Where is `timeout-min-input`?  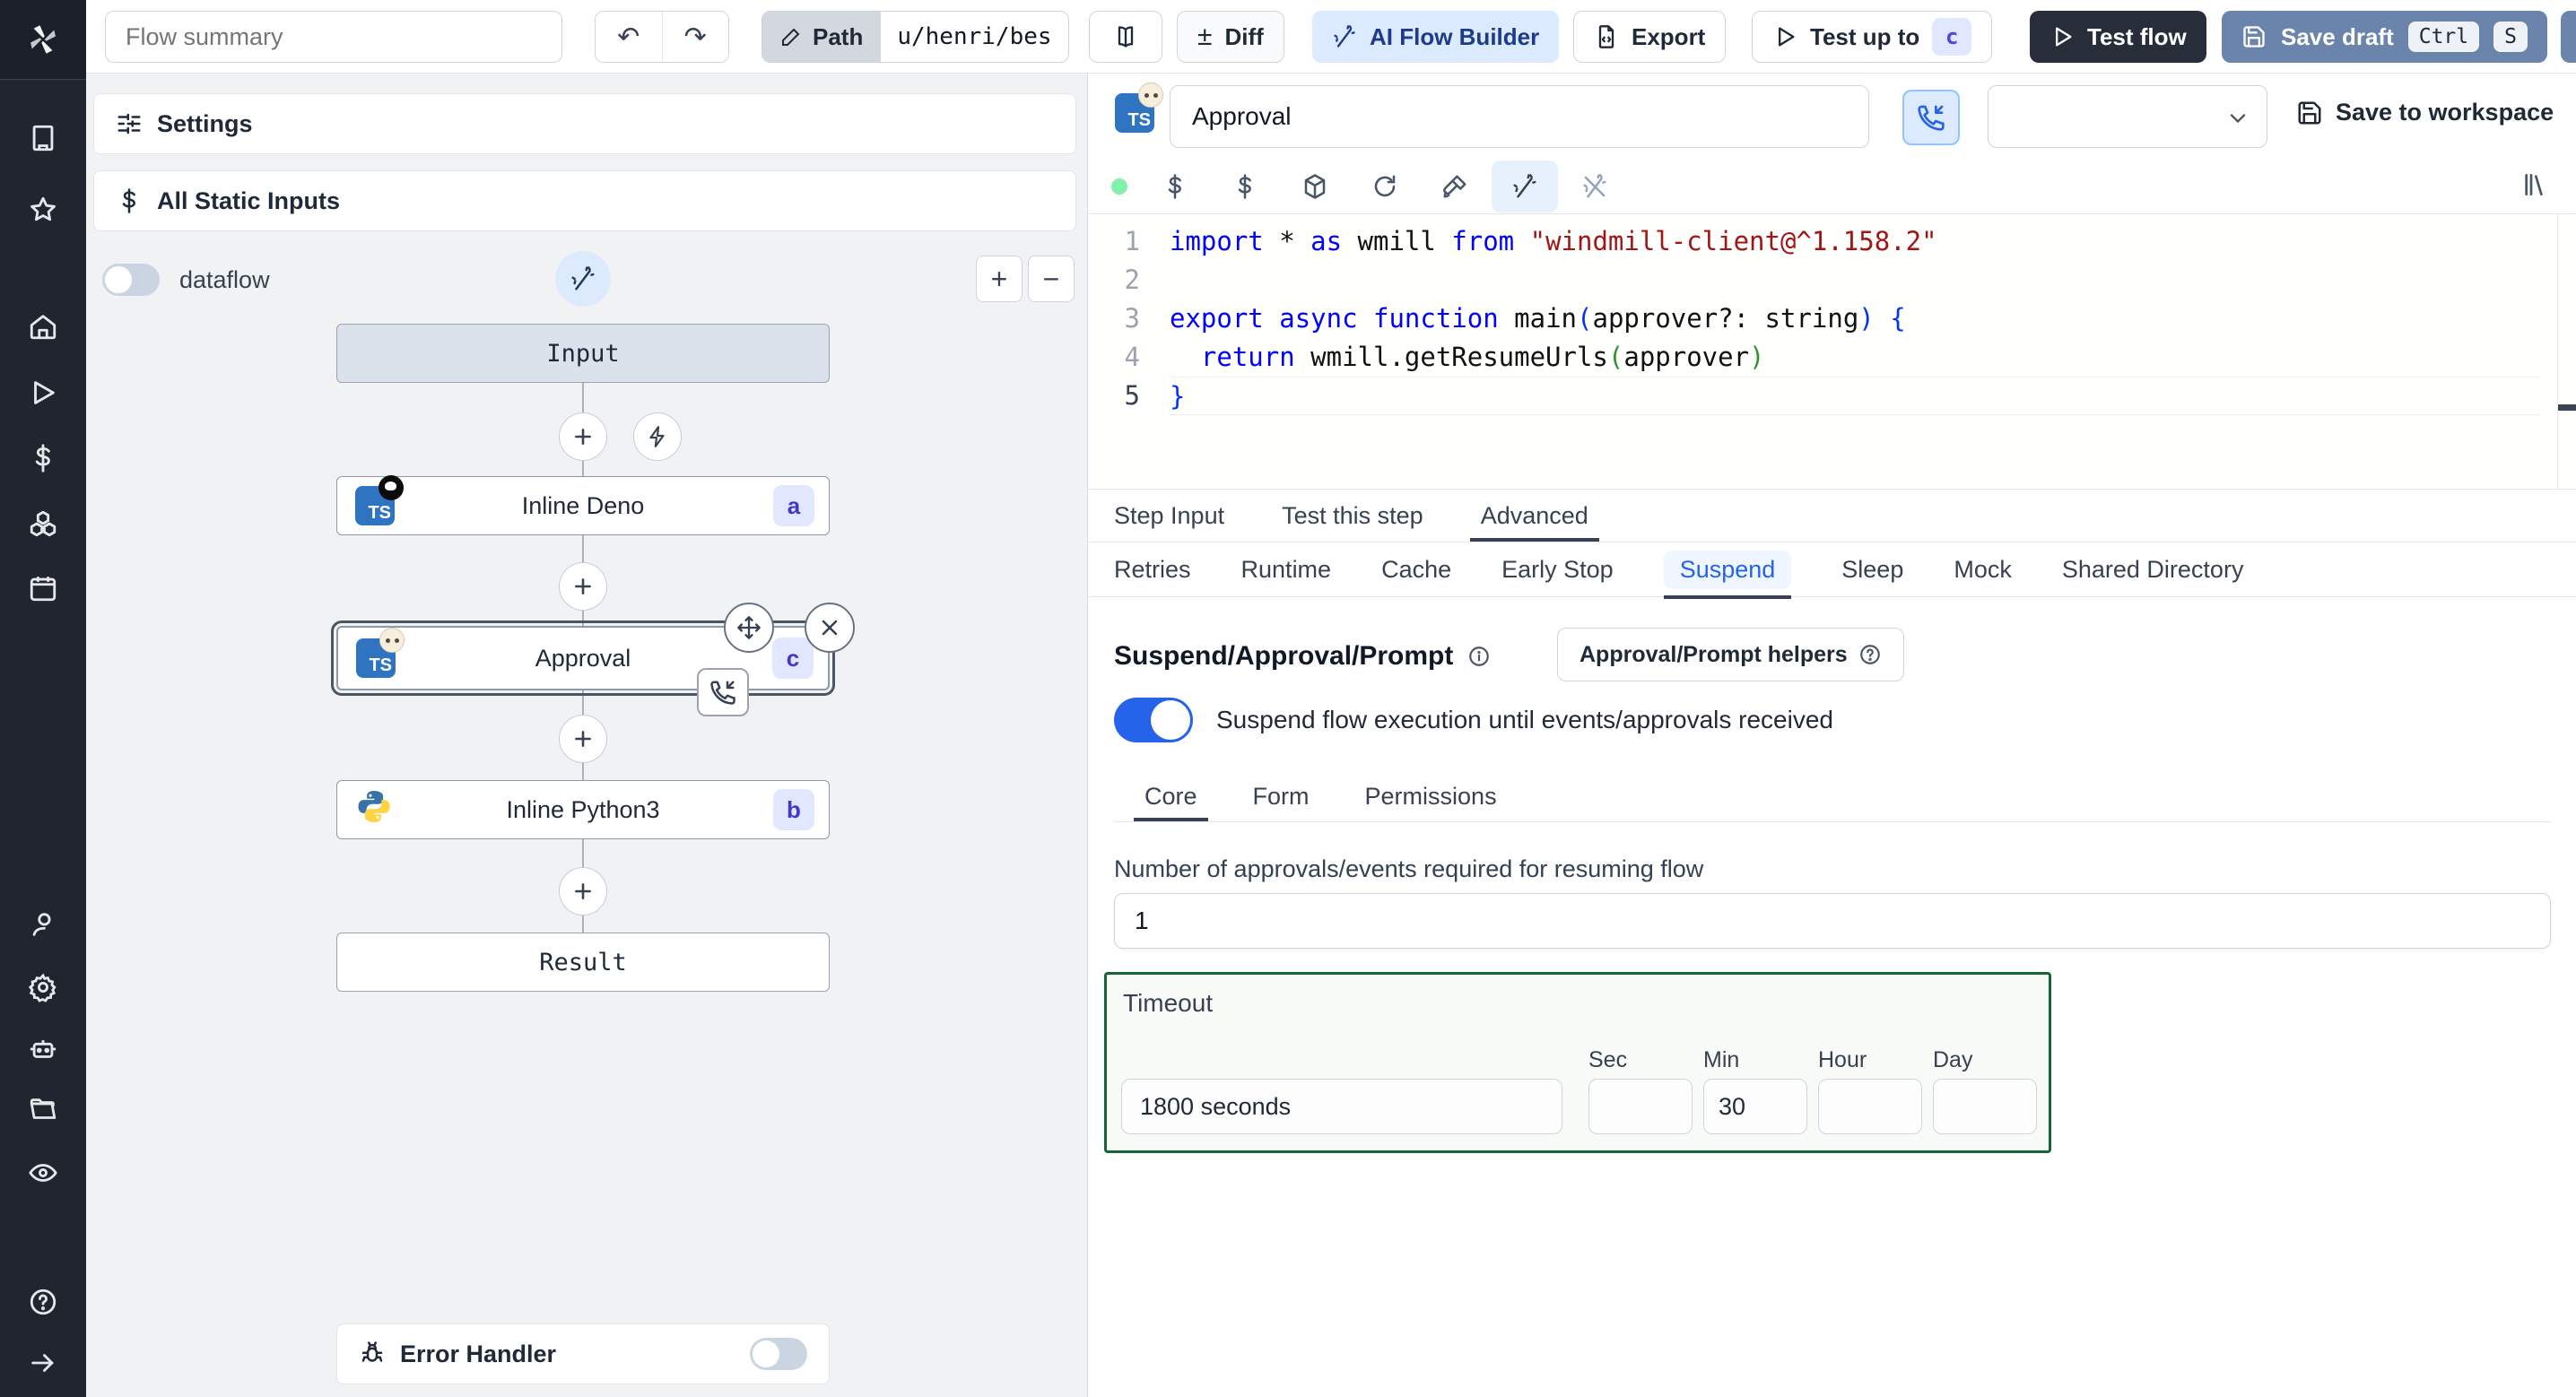 timeout-min-input is located at coordinates (1755, 1106).